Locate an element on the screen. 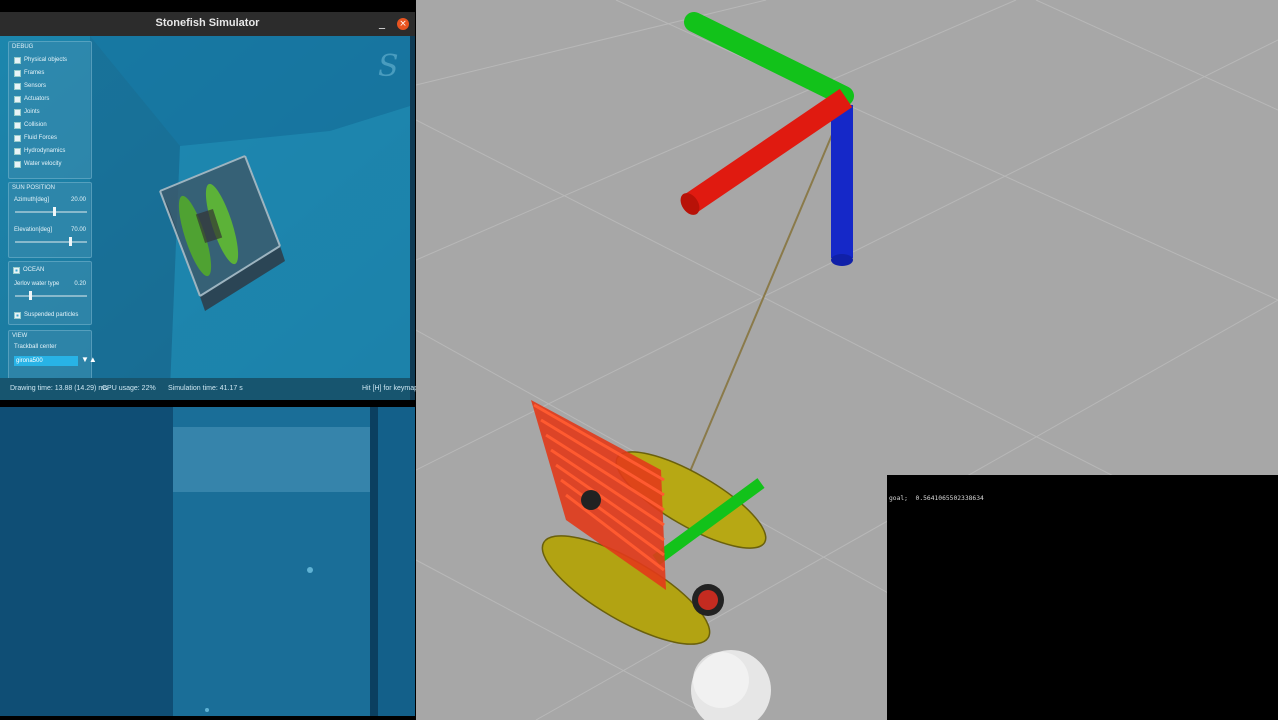  close-button: × is located at coordinates (403, 24).